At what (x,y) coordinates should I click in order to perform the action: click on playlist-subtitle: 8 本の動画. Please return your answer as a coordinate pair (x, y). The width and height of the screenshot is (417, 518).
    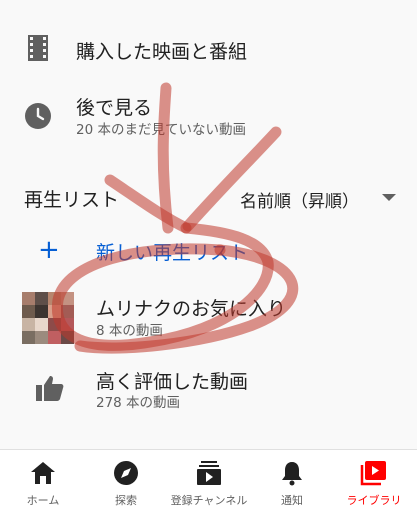
    Looking at the image, I should click on (129, 331).